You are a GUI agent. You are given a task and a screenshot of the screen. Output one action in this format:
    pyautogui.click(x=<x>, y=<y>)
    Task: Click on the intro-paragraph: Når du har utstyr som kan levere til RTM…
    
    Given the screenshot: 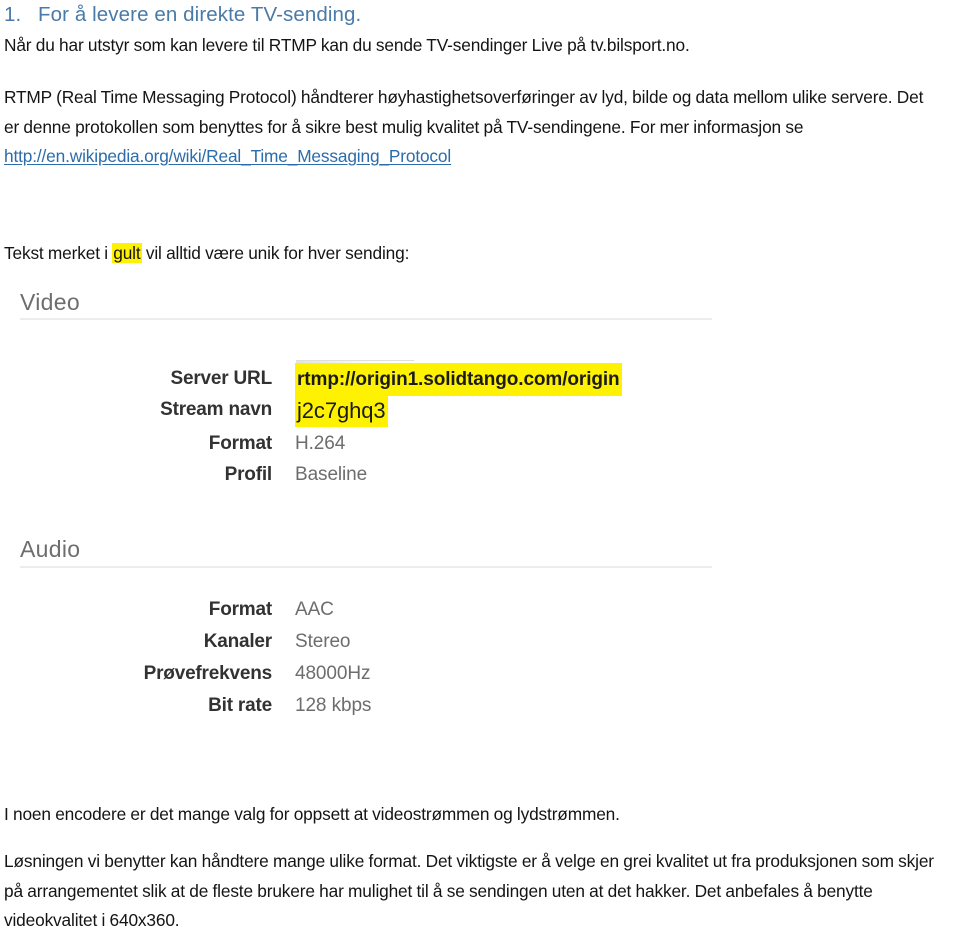 What is the action you would take?
    pyautogui.click(x=347, y=45)
    